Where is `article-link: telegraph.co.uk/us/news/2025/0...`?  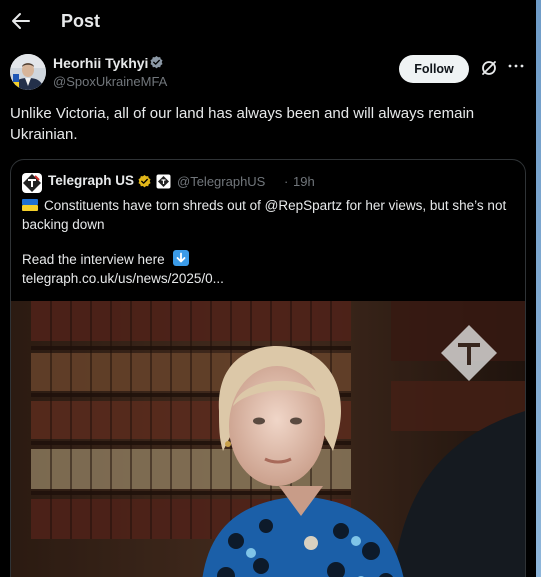
article-link: telegraph.co.uk/us/news/2025/0... is located at coordinates (123, 278).